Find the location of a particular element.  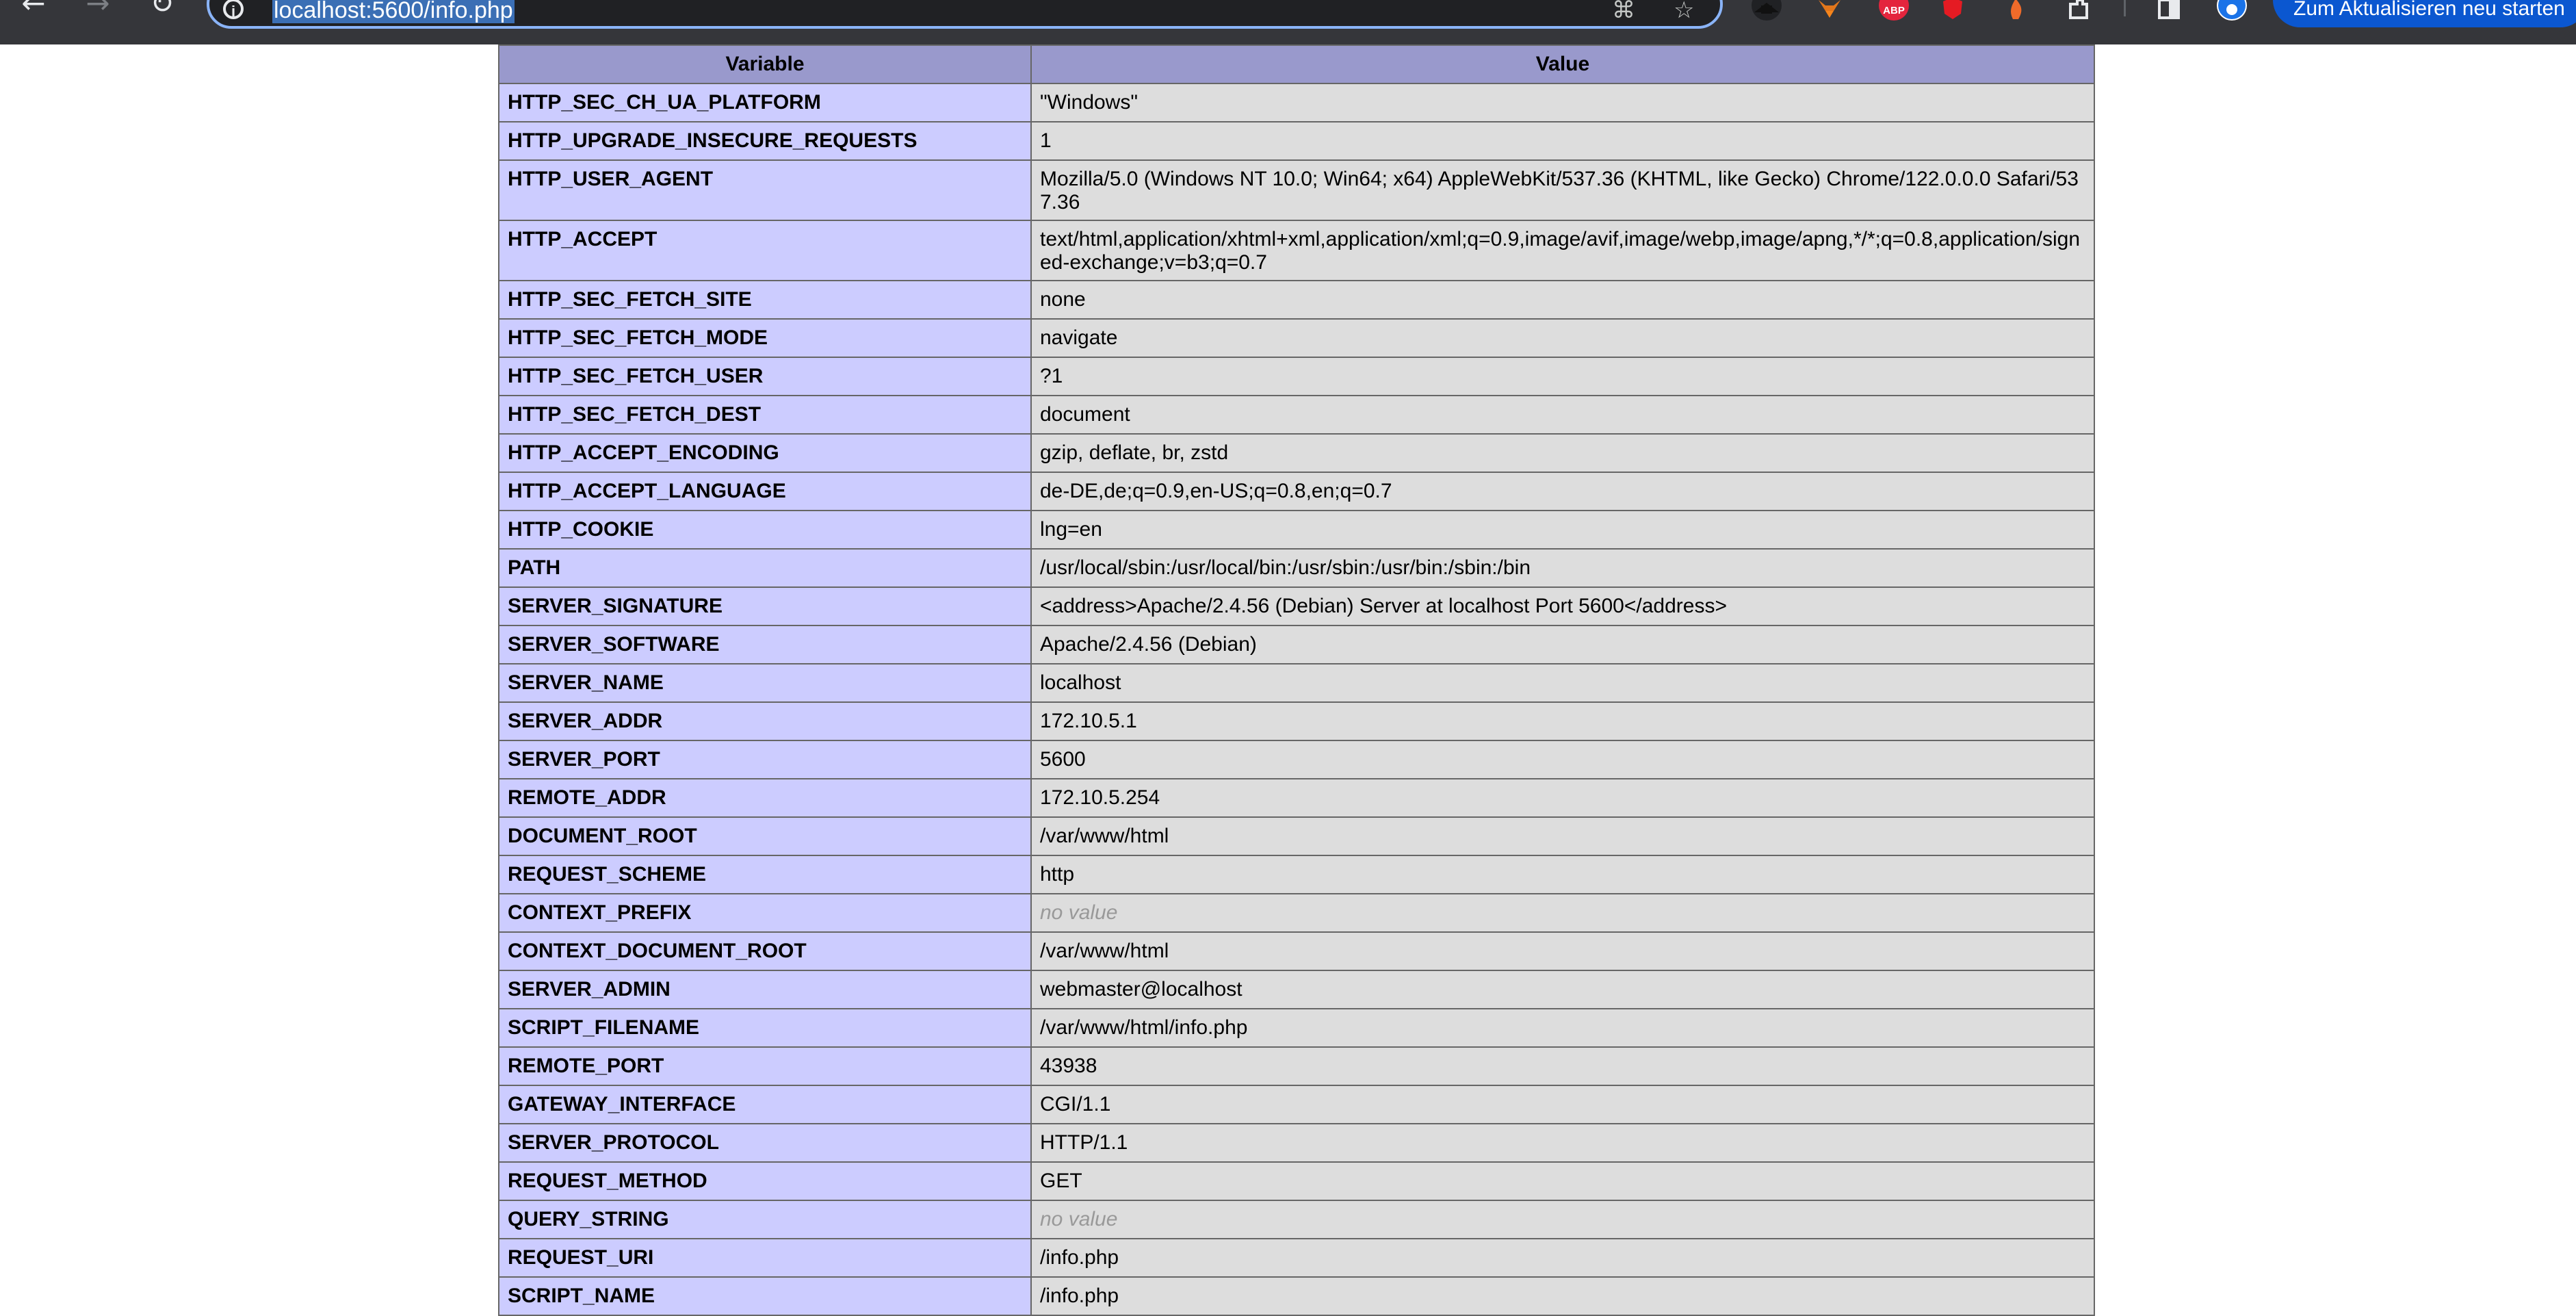

table-row: SCRIPT_FILENAME/var/www/html/info.php is located at coordinates (1296, 1028).